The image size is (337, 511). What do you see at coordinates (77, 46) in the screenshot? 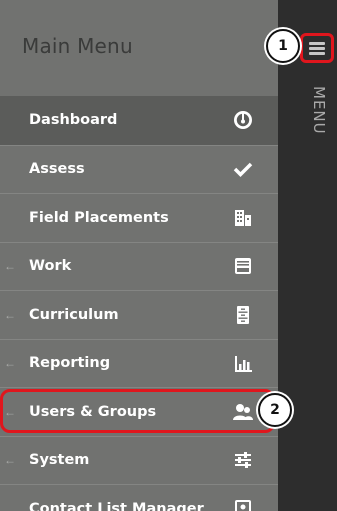
I see `menu-title: Main Menu` at bounding box center [77, 46].